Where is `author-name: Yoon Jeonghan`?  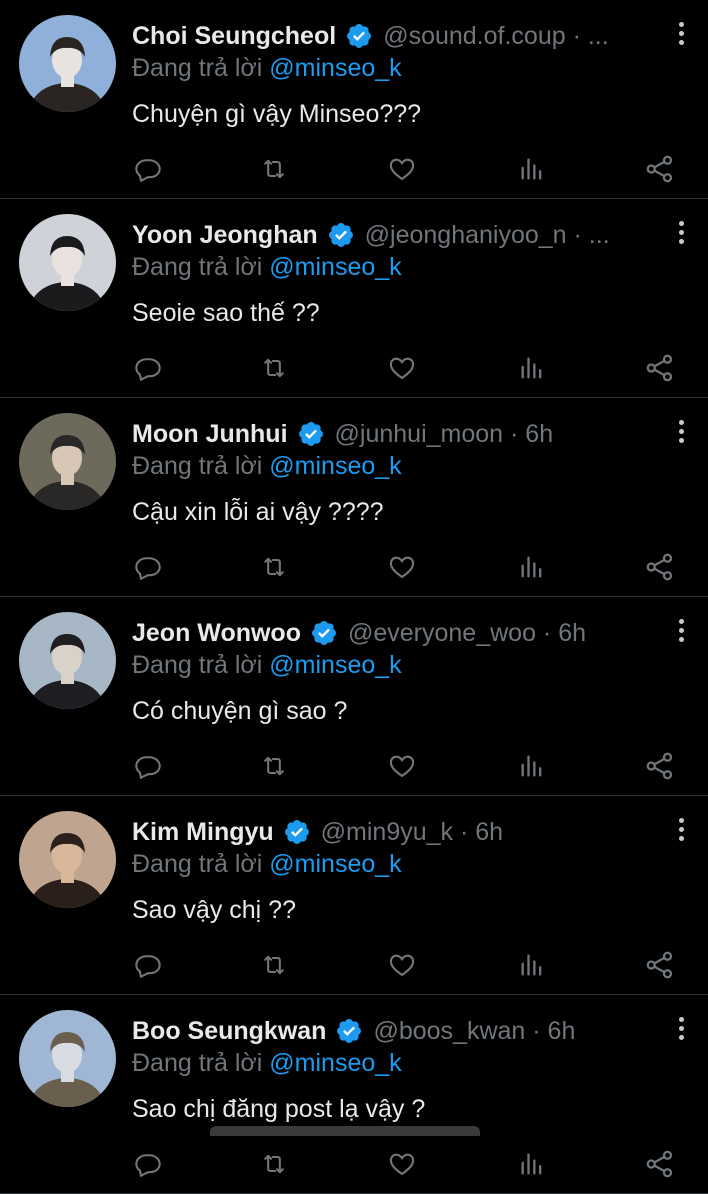
author-name: Yoon Jeonghan is located at coordinates (225, 235).